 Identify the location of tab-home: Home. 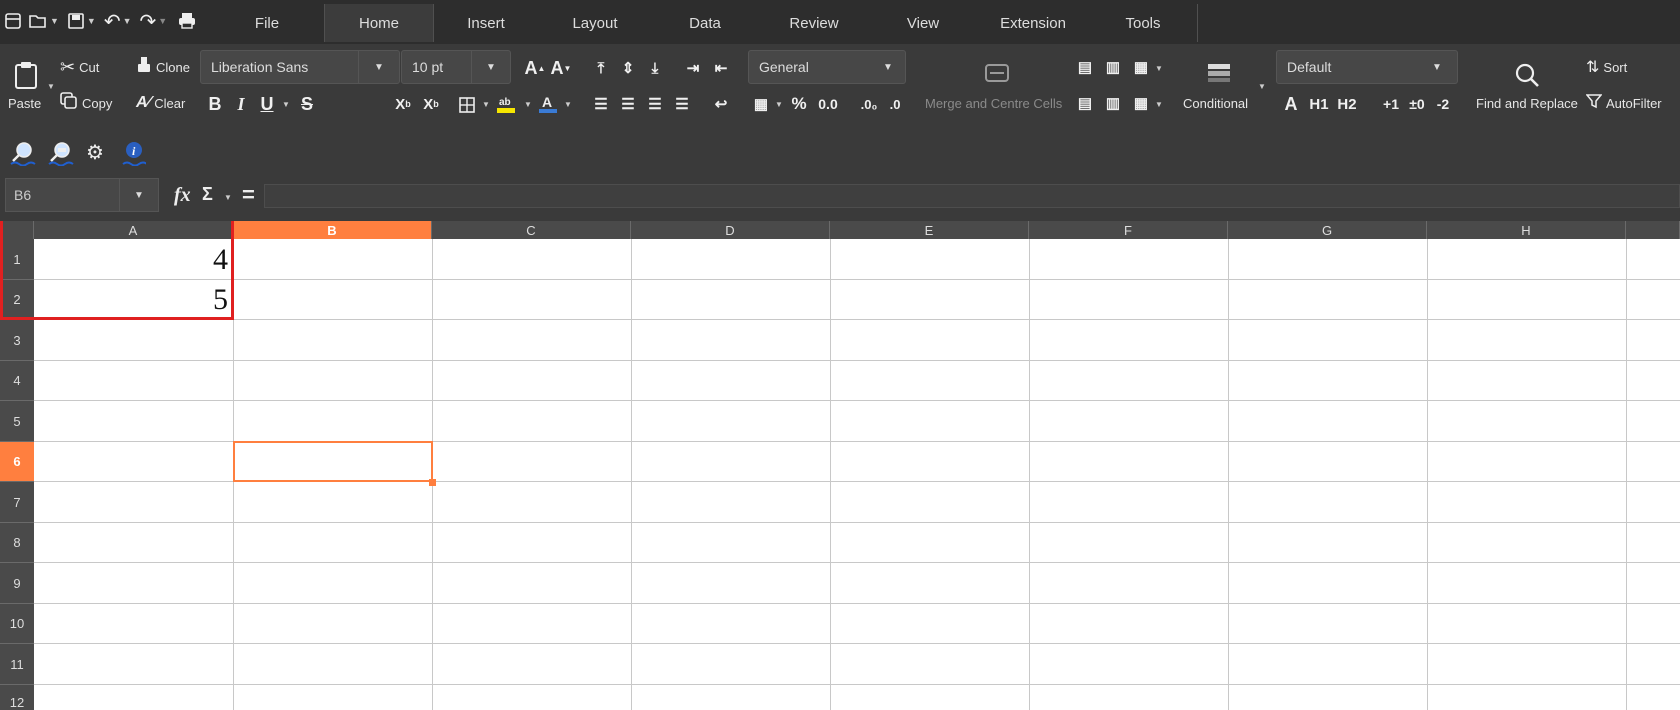
(379, 23).